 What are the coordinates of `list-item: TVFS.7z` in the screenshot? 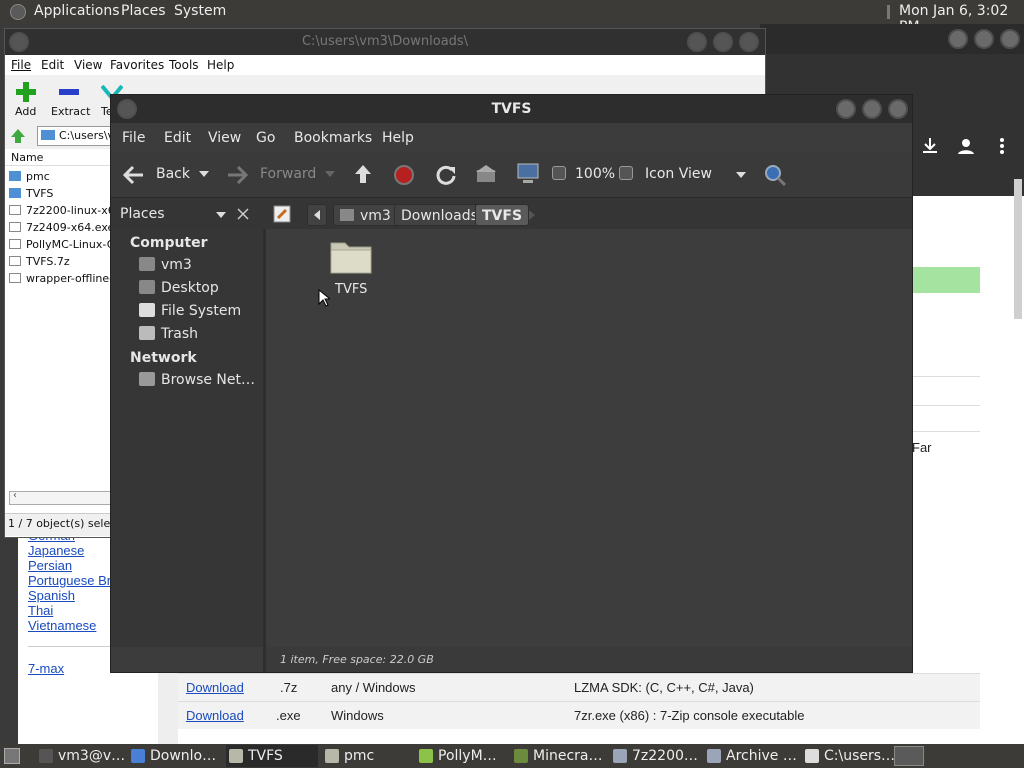 It's located at (39, 263).